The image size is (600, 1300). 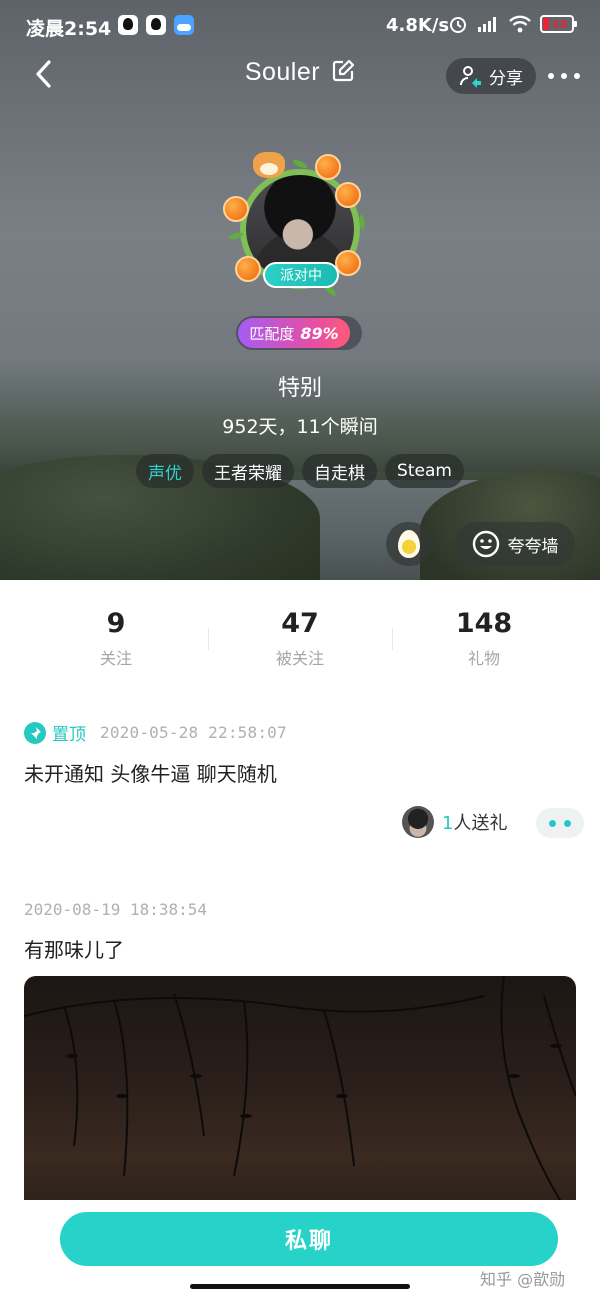 What do you see at coordinates (560, 823) in the screenshot?
I see `post-more-button` at bounding box center [560, 823].